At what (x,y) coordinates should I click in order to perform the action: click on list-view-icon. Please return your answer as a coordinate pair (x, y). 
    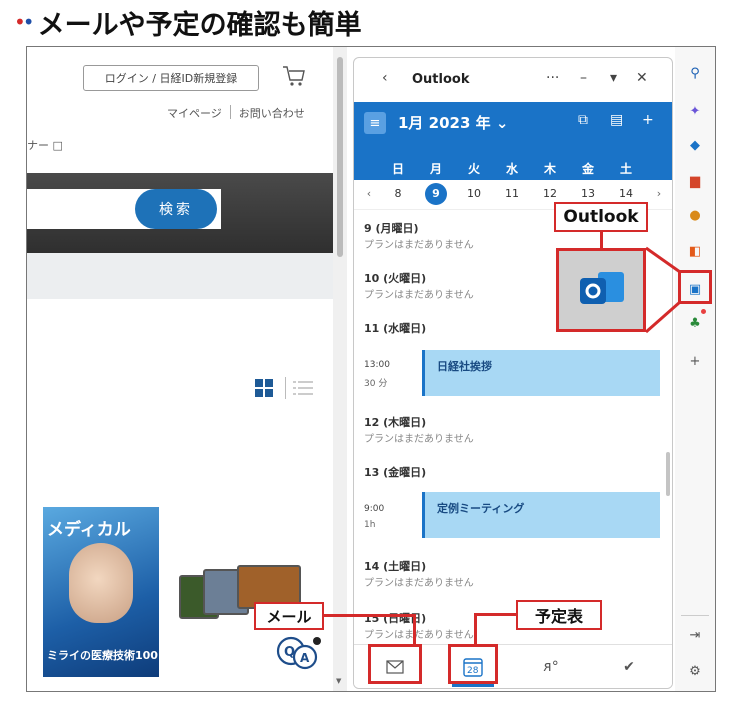
    Looking at the image, I should click on (303, 388).